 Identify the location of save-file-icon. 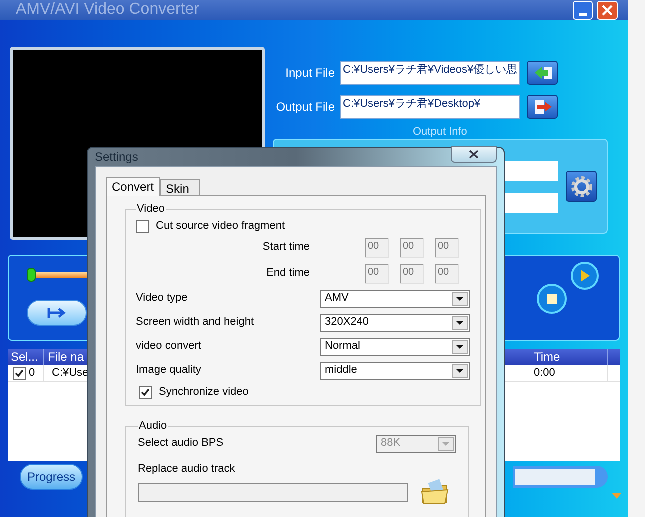
(542, 107).